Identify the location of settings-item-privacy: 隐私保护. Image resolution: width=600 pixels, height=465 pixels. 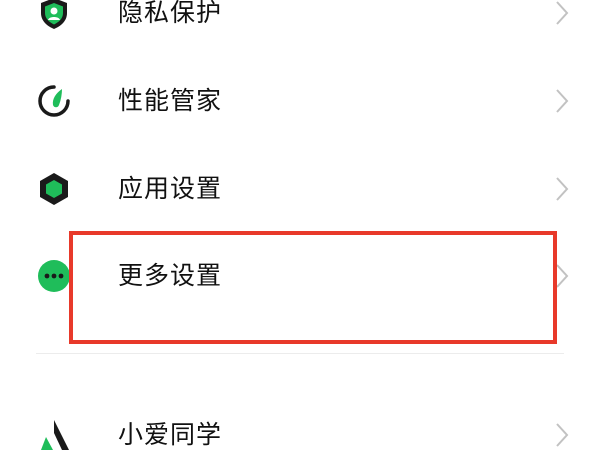
(300, 21).